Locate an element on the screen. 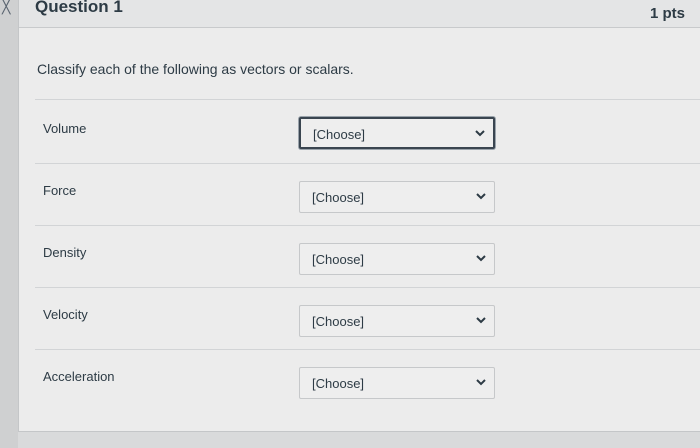 This screenshot has width=700, height=448. left-edge-panel: ╳ is located at coordinates (9, 224).